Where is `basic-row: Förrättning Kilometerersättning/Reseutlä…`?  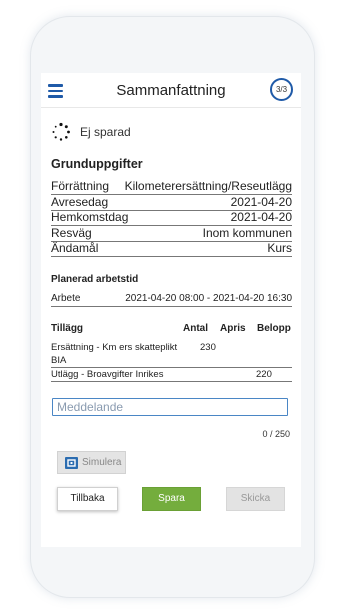 basic-row: Förrättning Kilometerersättning/Reseutlä… is located at coordinates (171, 187).